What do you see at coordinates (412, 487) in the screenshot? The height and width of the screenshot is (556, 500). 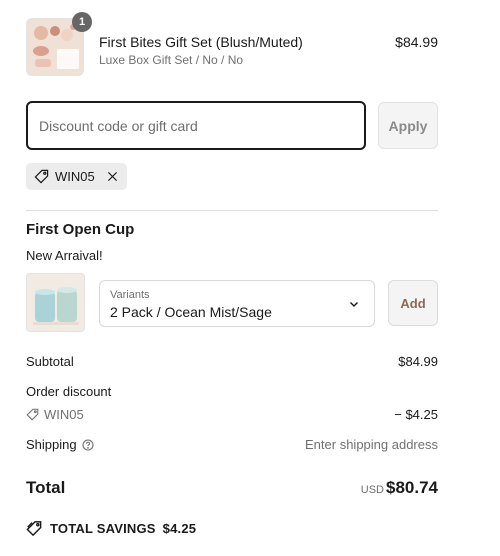 I see `total-amount: $80.74` at bounding box center [412, 487].